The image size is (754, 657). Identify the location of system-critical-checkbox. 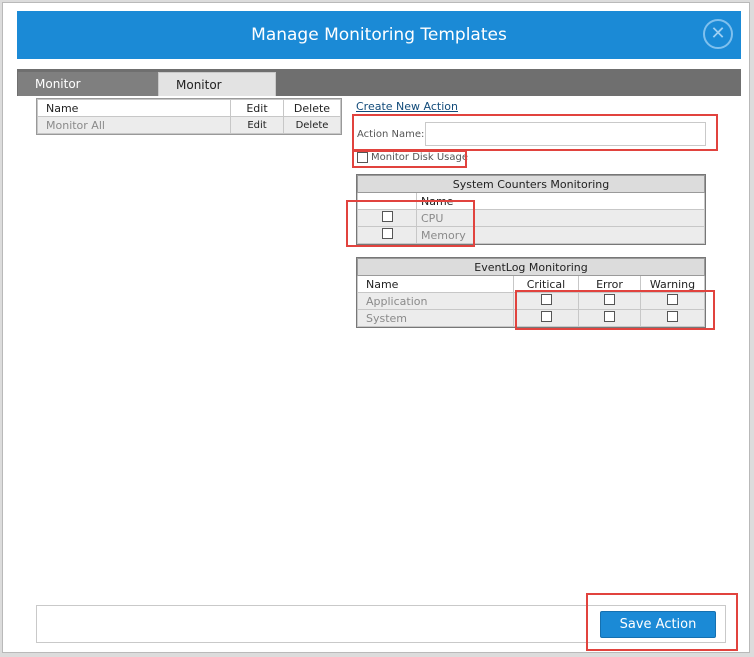
(546, 316).